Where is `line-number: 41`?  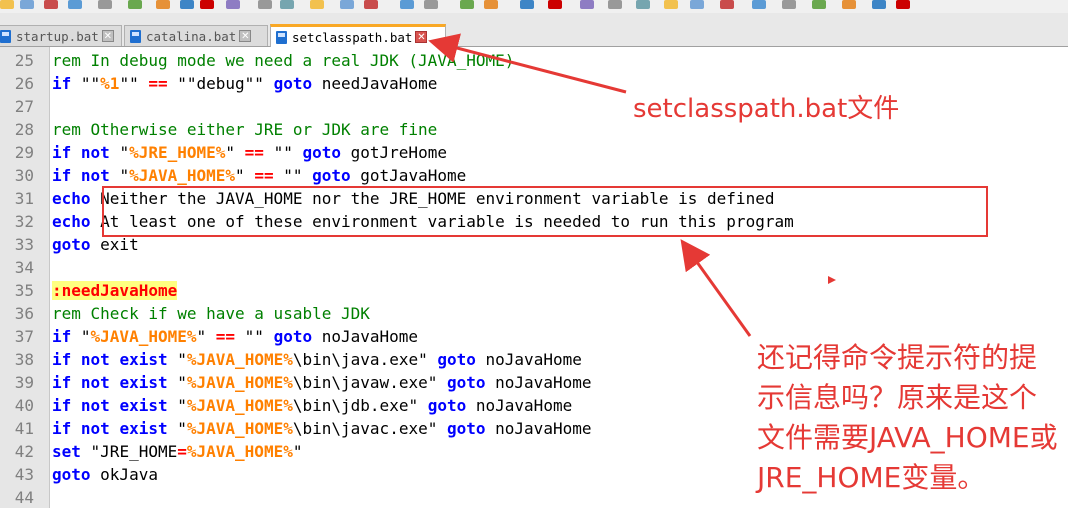 line-number: 41 is located at coordinates (24, 428).